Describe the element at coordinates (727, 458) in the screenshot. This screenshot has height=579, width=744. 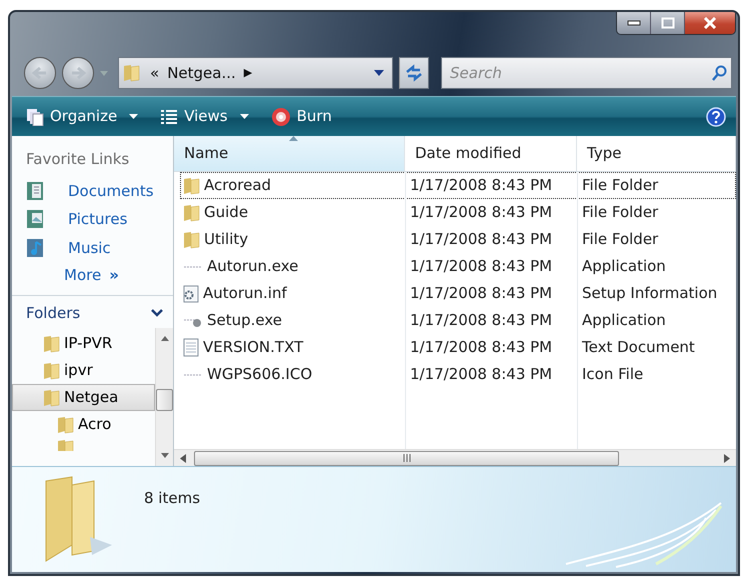
I see `scroll-right-icon` at that location.